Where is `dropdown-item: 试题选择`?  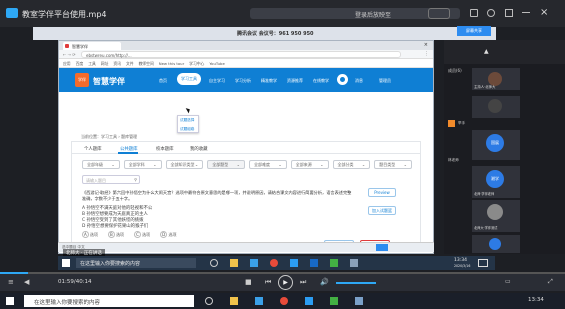 dropdown-item: 试题选择 is located at coordinates (188, 120).